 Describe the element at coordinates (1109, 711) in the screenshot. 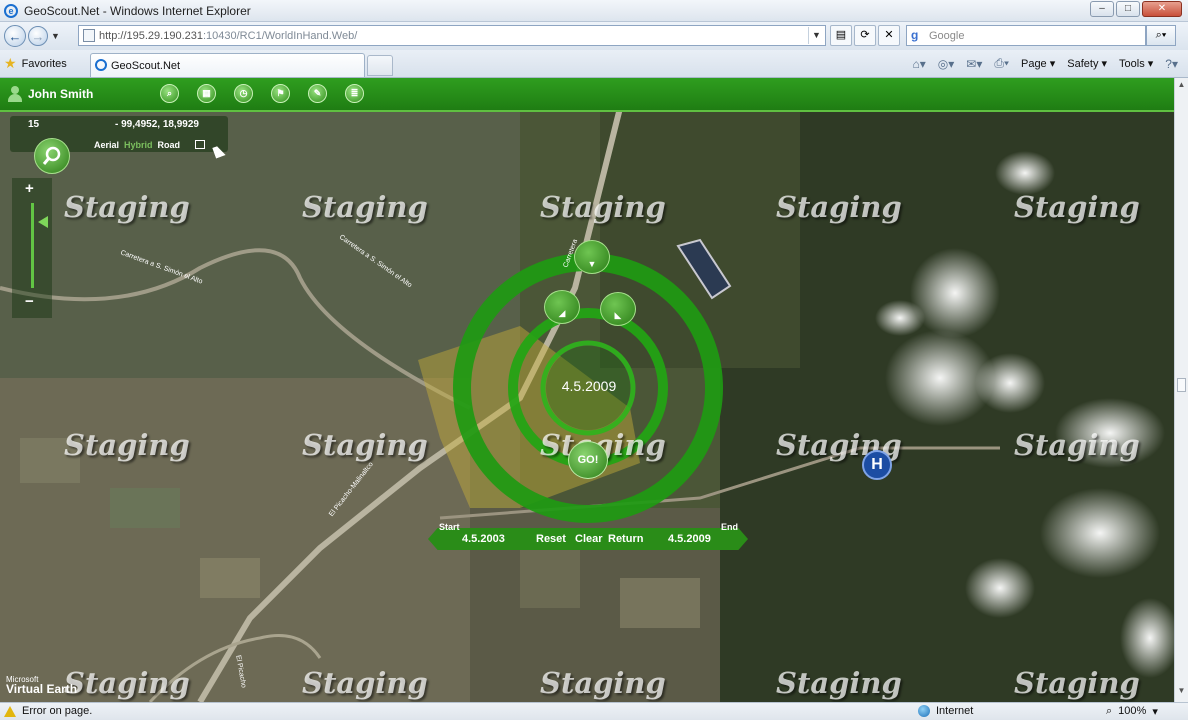

I see `zoom-icon: ⌕` at that location.